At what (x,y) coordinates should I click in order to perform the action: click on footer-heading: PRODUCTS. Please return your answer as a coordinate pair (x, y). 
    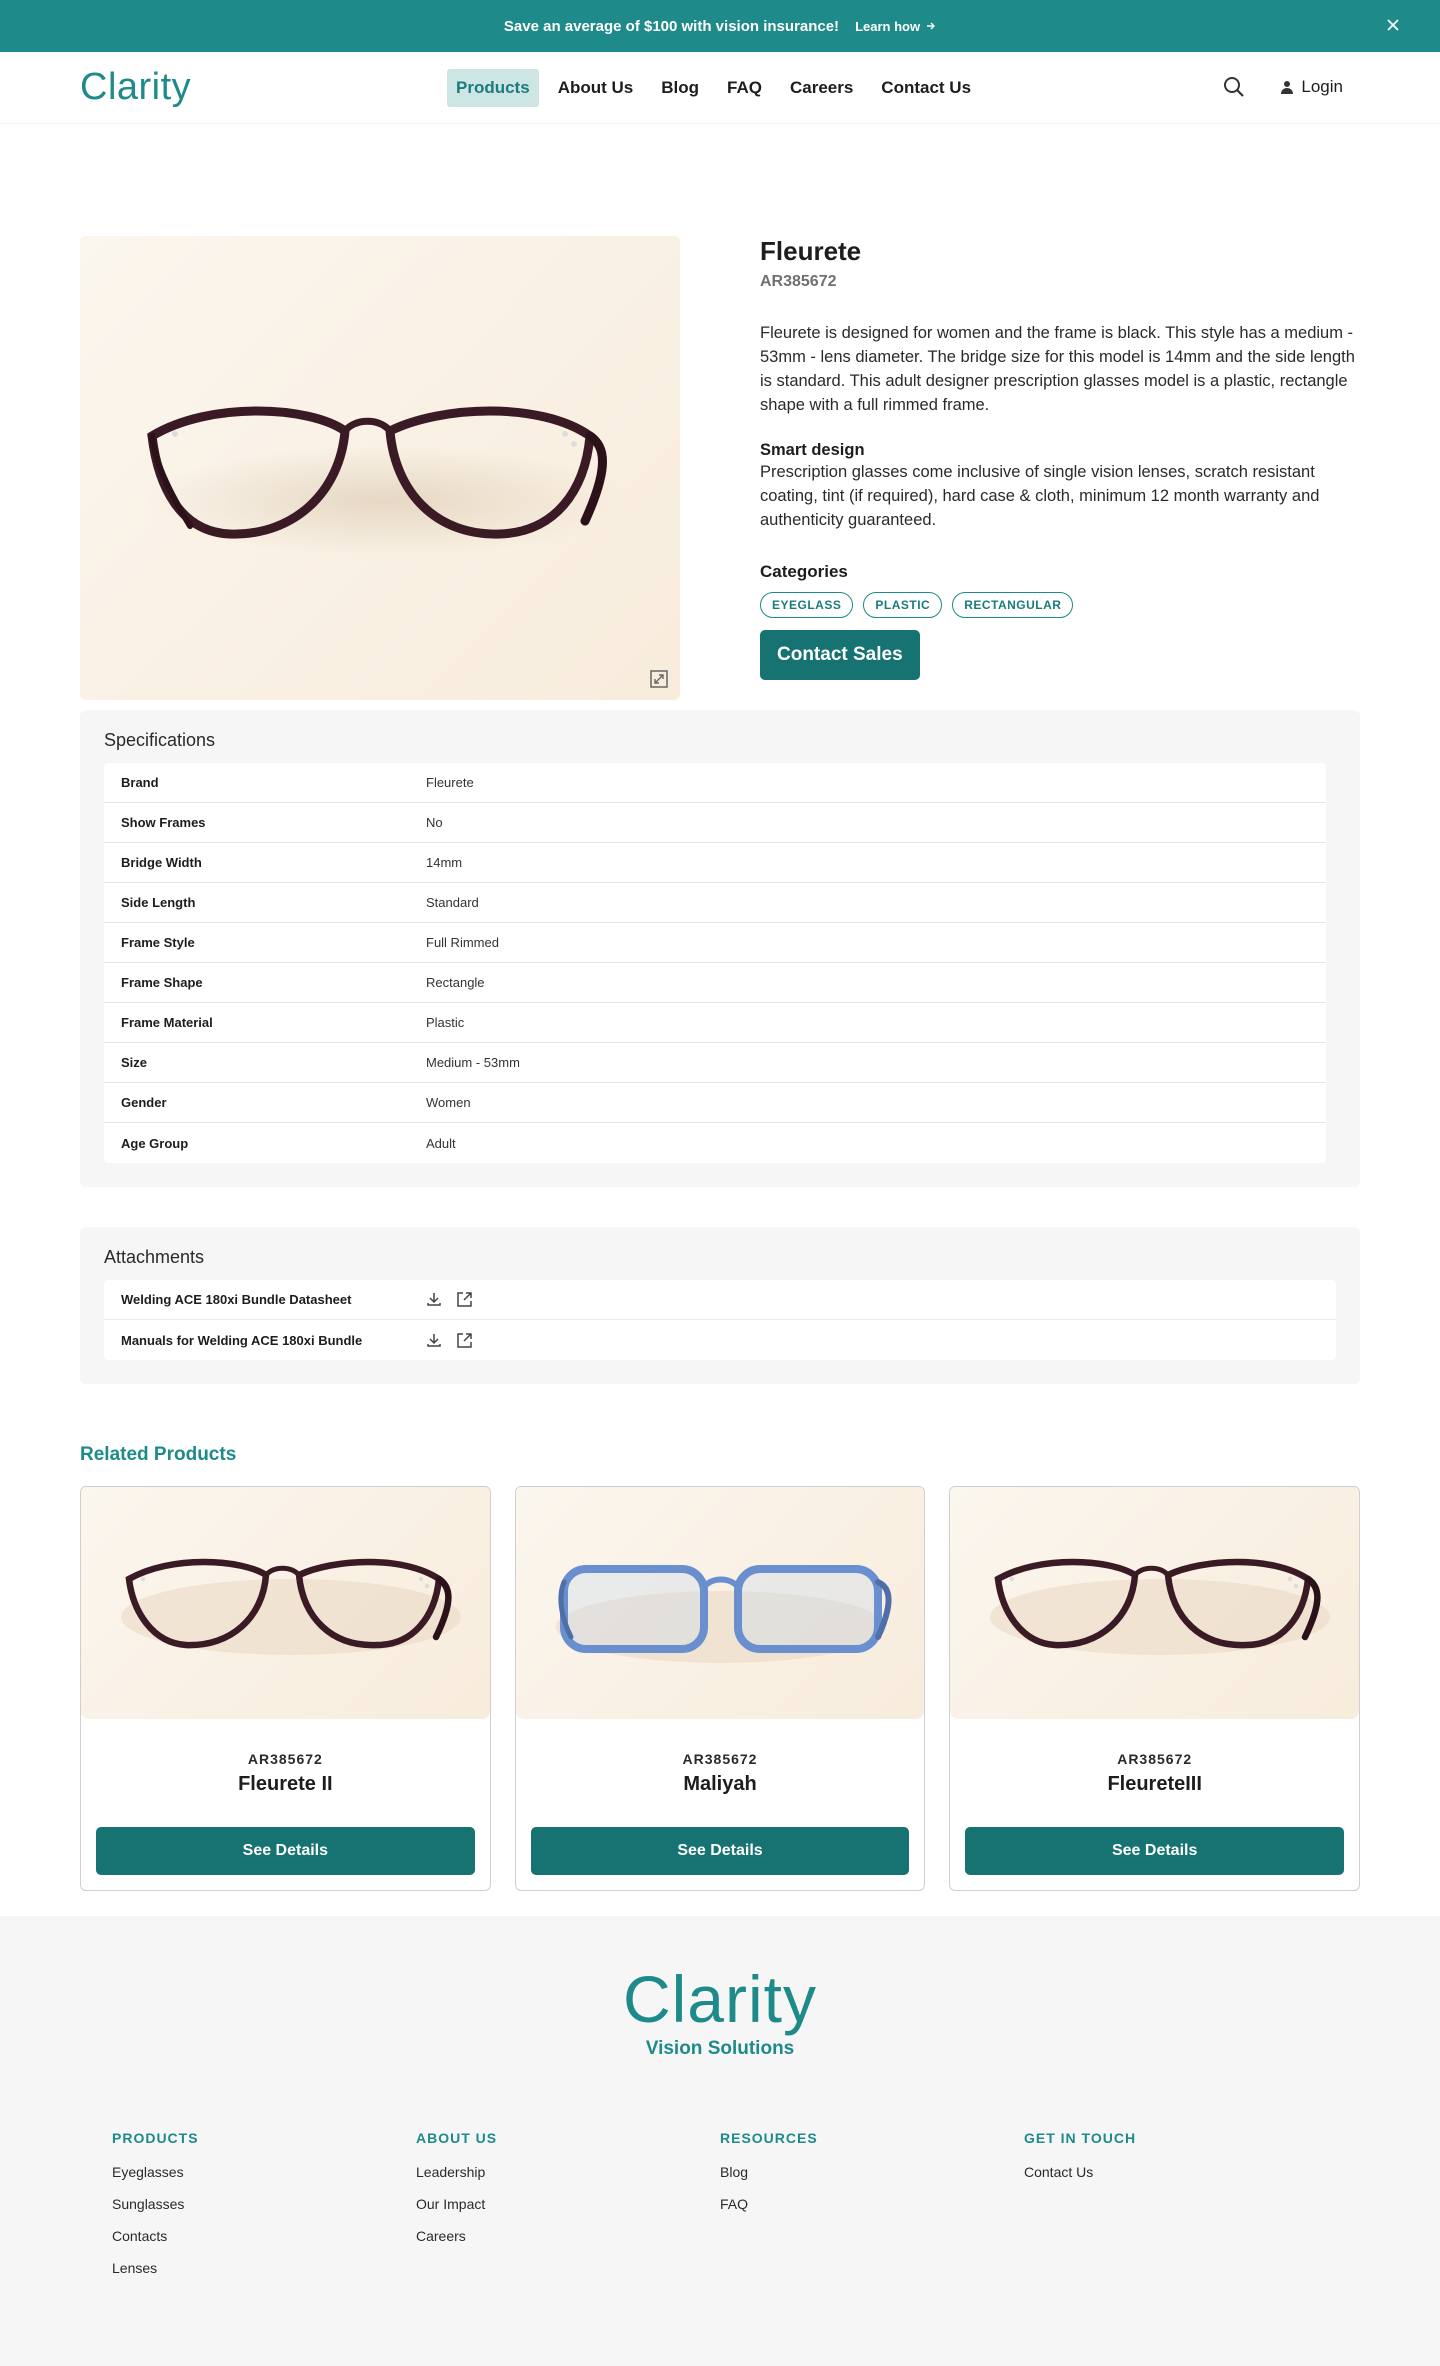
    Looking at the image, I should click on (155, 2138).